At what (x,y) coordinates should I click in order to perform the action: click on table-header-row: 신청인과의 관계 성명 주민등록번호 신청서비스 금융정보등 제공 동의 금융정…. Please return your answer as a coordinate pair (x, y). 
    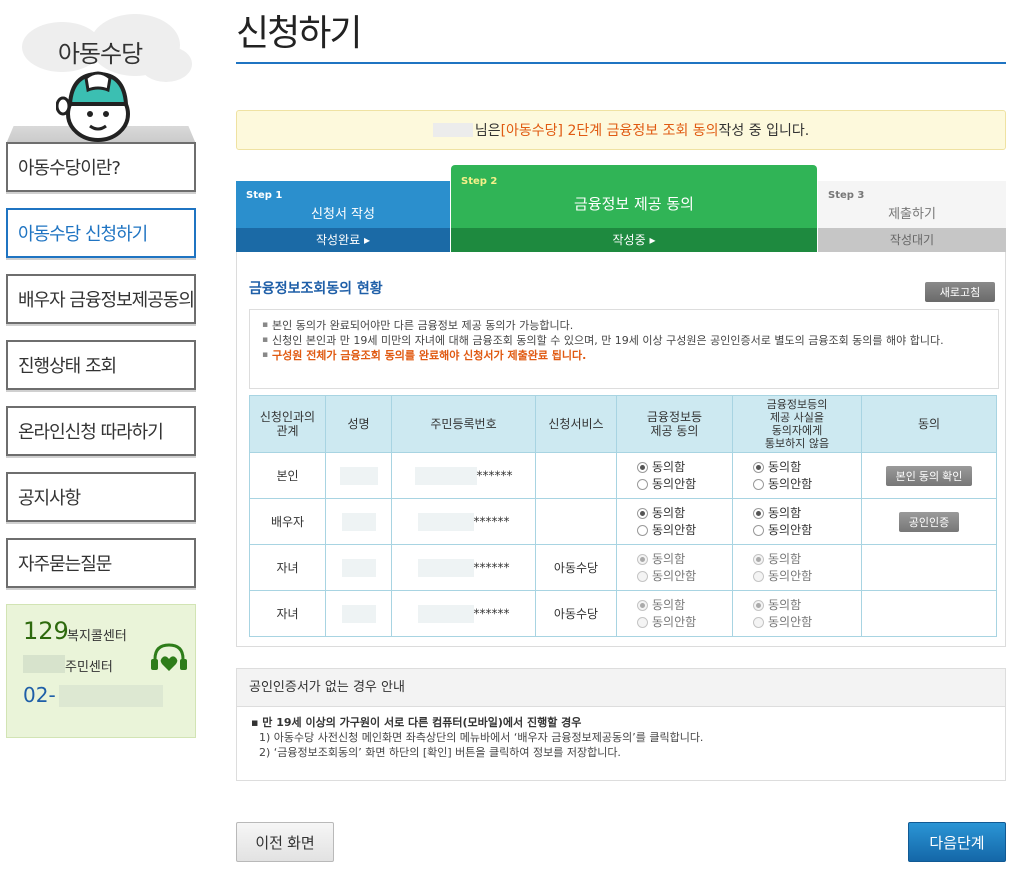
    Looking at the image, I should click on (623, 424).